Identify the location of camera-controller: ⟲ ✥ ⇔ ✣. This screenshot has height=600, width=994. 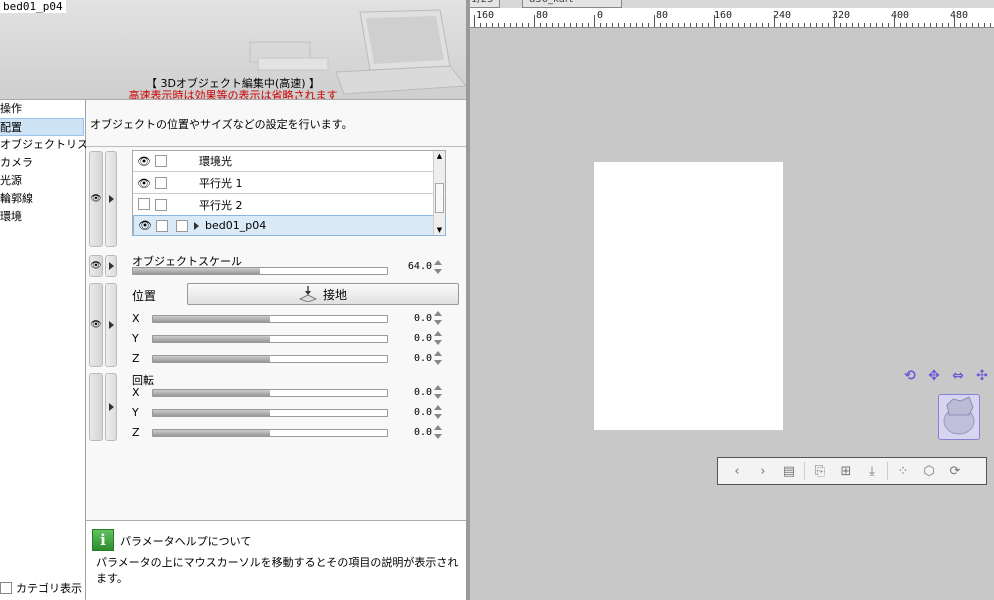
(947, 406).